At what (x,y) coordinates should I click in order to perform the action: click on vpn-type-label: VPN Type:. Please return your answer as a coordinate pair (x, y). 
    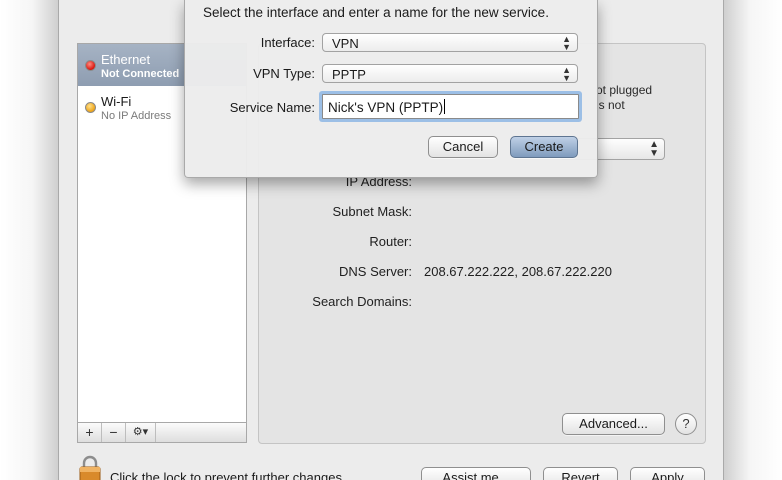
    Looking at the image, I should click on (284, 73).